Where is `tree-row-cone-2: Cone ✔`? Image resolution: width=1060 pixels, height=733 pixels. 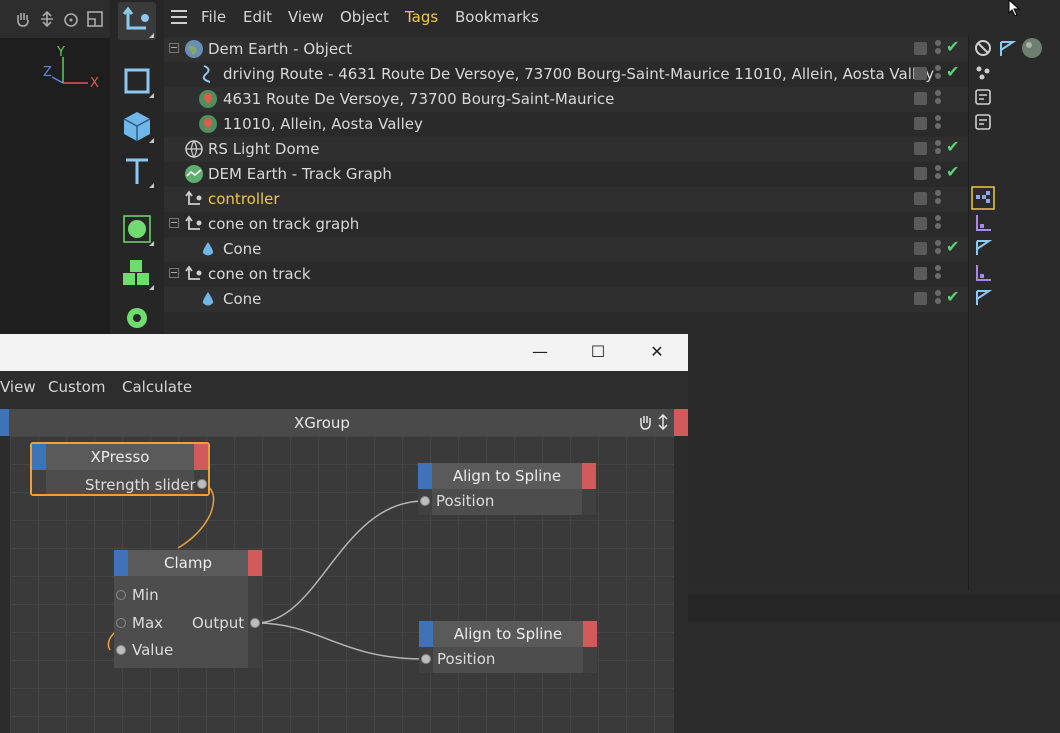
tree-row-cone-2: Cone ✔ is located at coordinates (566, 299).